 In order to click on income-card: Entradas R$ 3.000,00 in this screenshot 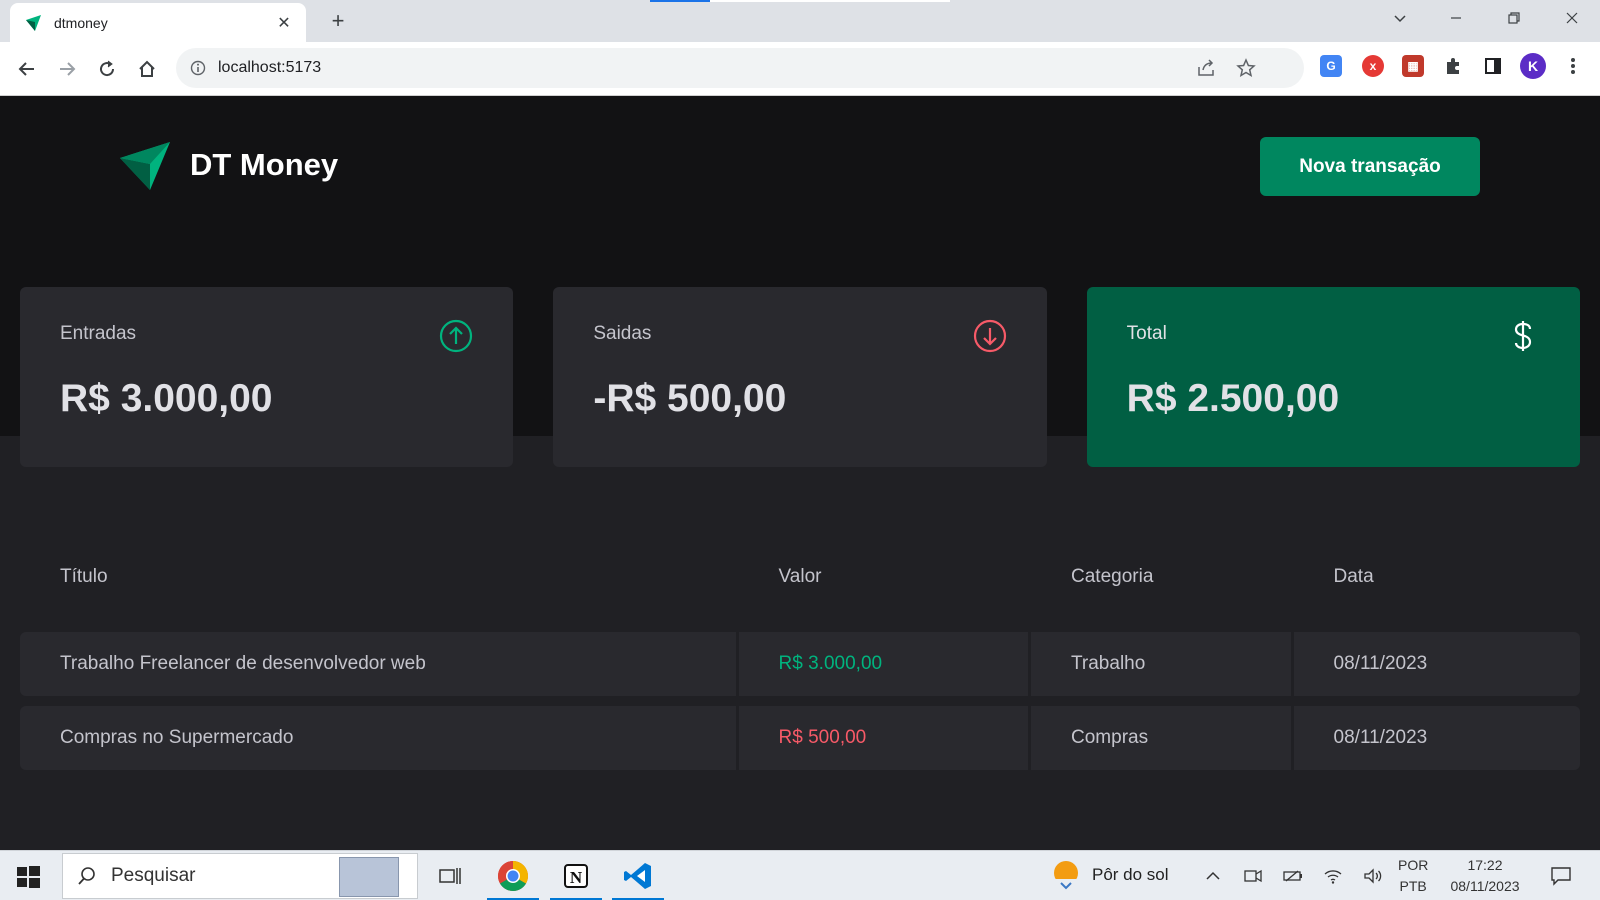, I will do `click(267, 377)`.